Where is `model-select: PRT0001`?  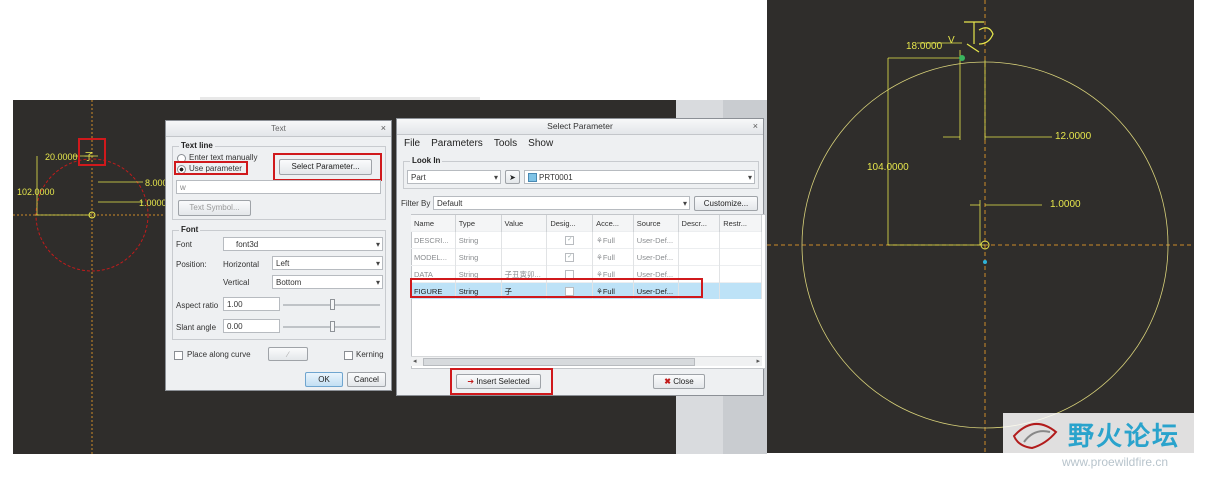 model-select: PRT0001 is located at coordinates (639, 177).